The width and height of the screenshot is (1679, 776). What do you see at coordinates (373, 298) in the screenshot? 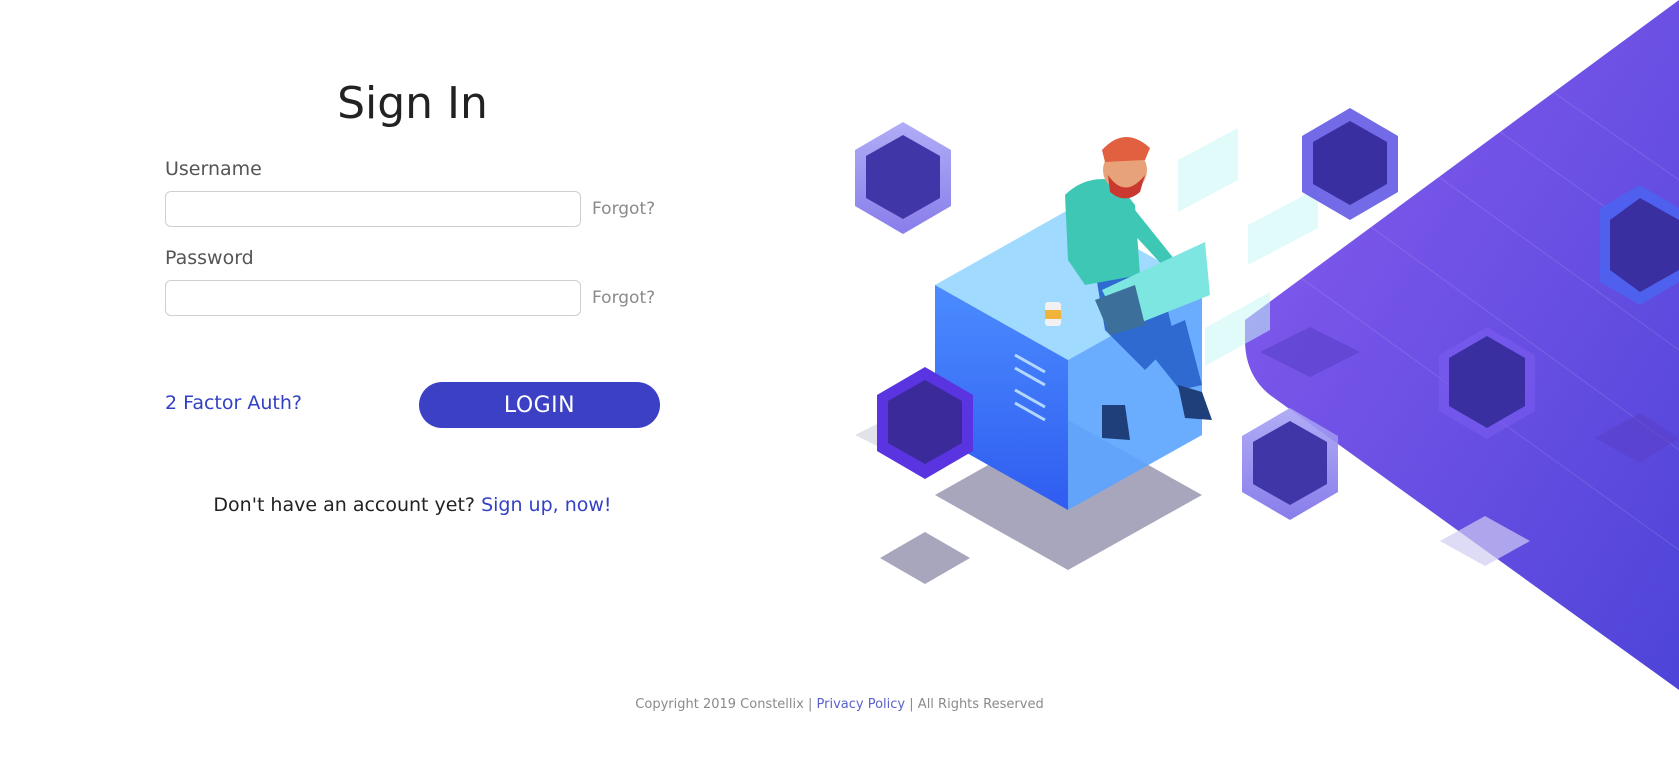
I see `password-input` at bounding box center [373, 298].